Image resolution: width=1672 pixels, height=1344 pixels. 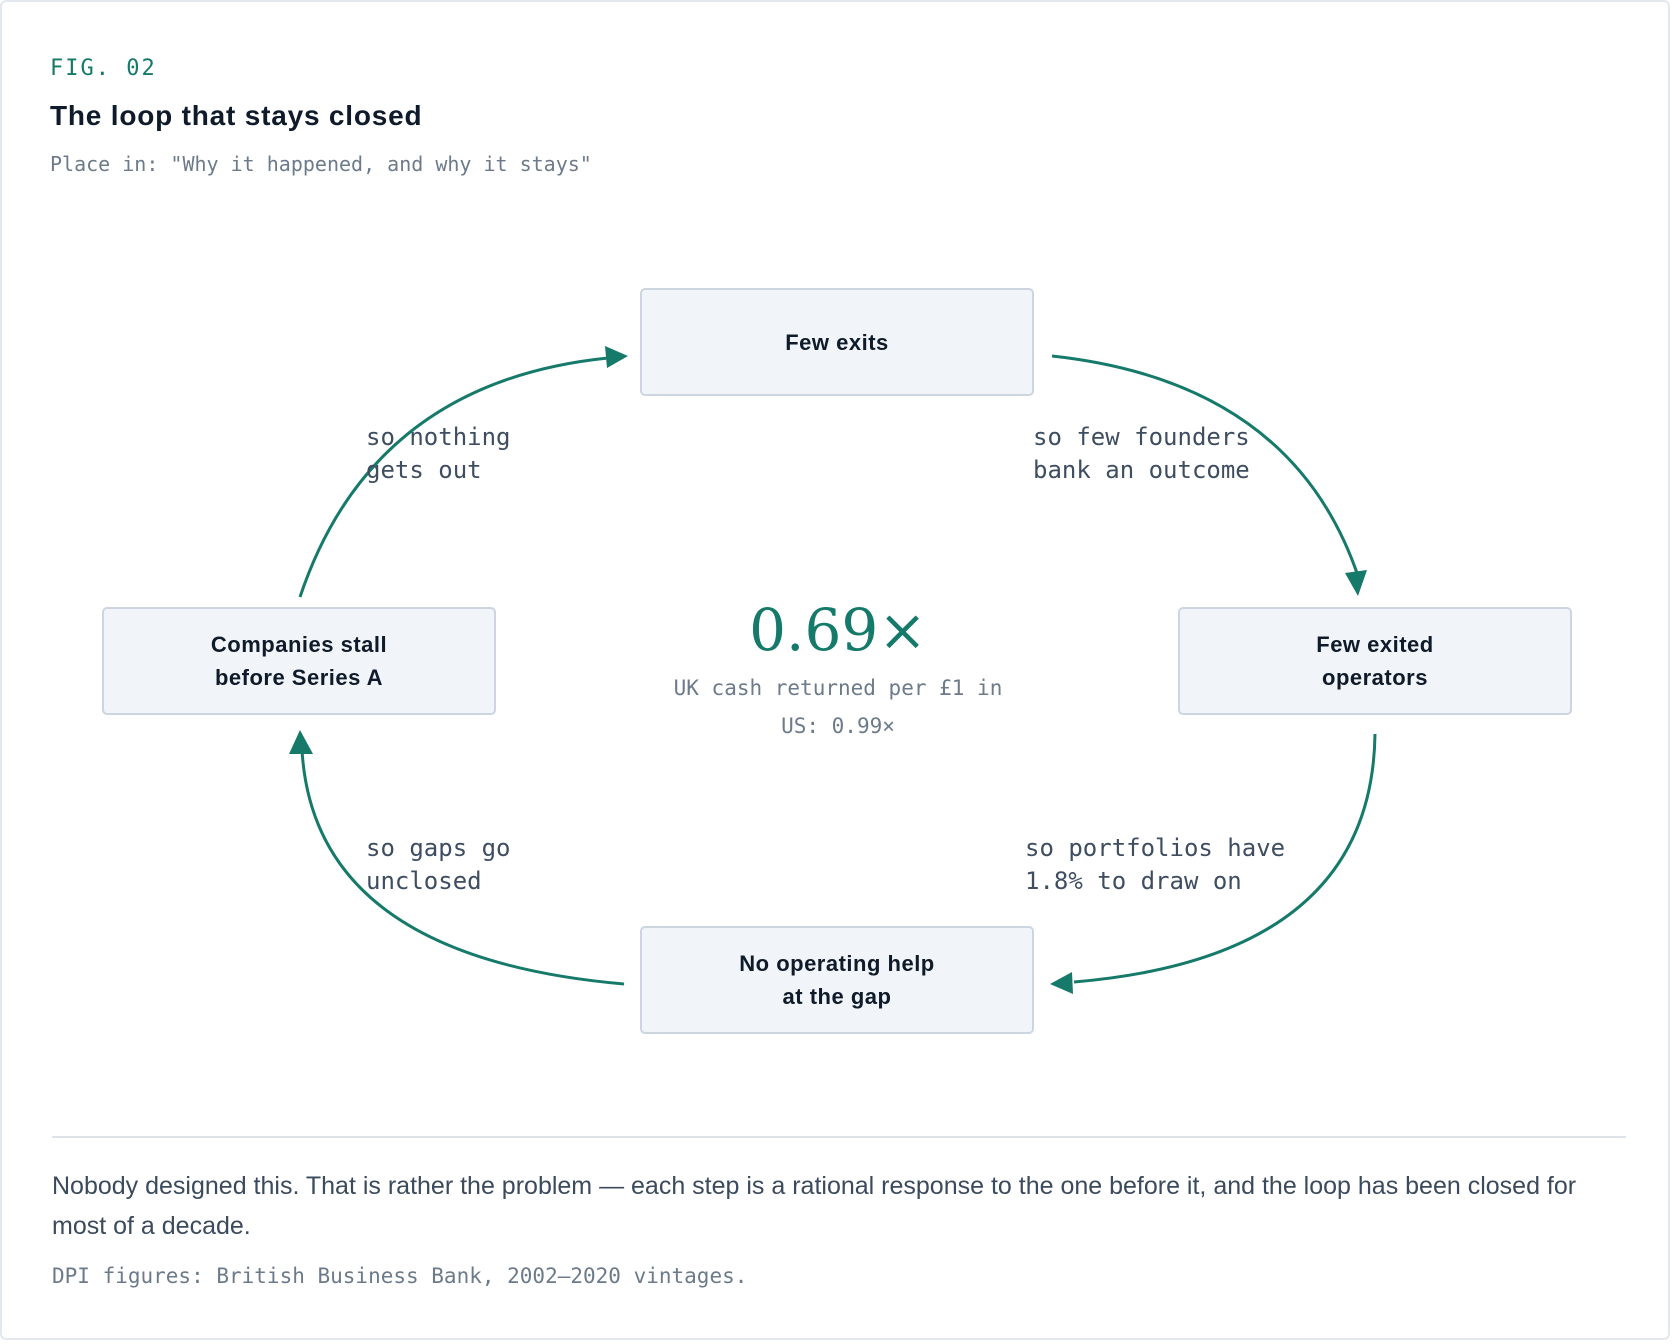 I want to click on edge-label-top-right: so few founders bank an outcome, so click(x=1141, y=453).